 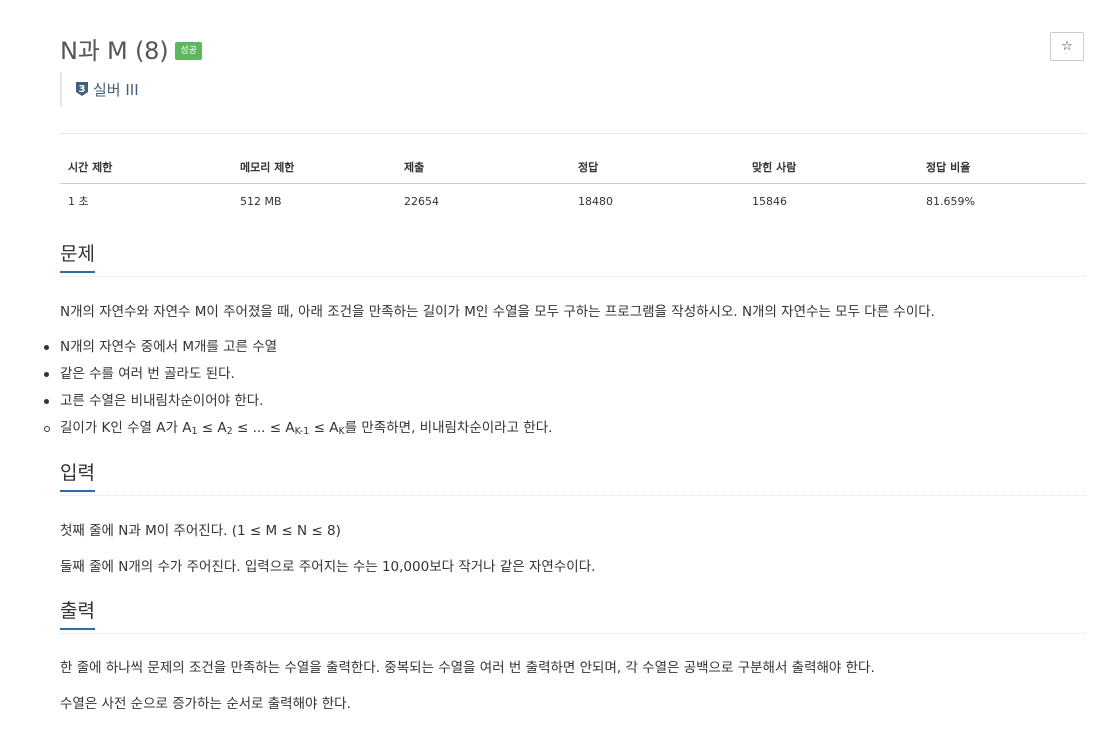 What do you see at coordinates (1002, 167) in the screenshot?
I see `header-accept-ratio: 정답 비율` at bounding box center [1002, 167].